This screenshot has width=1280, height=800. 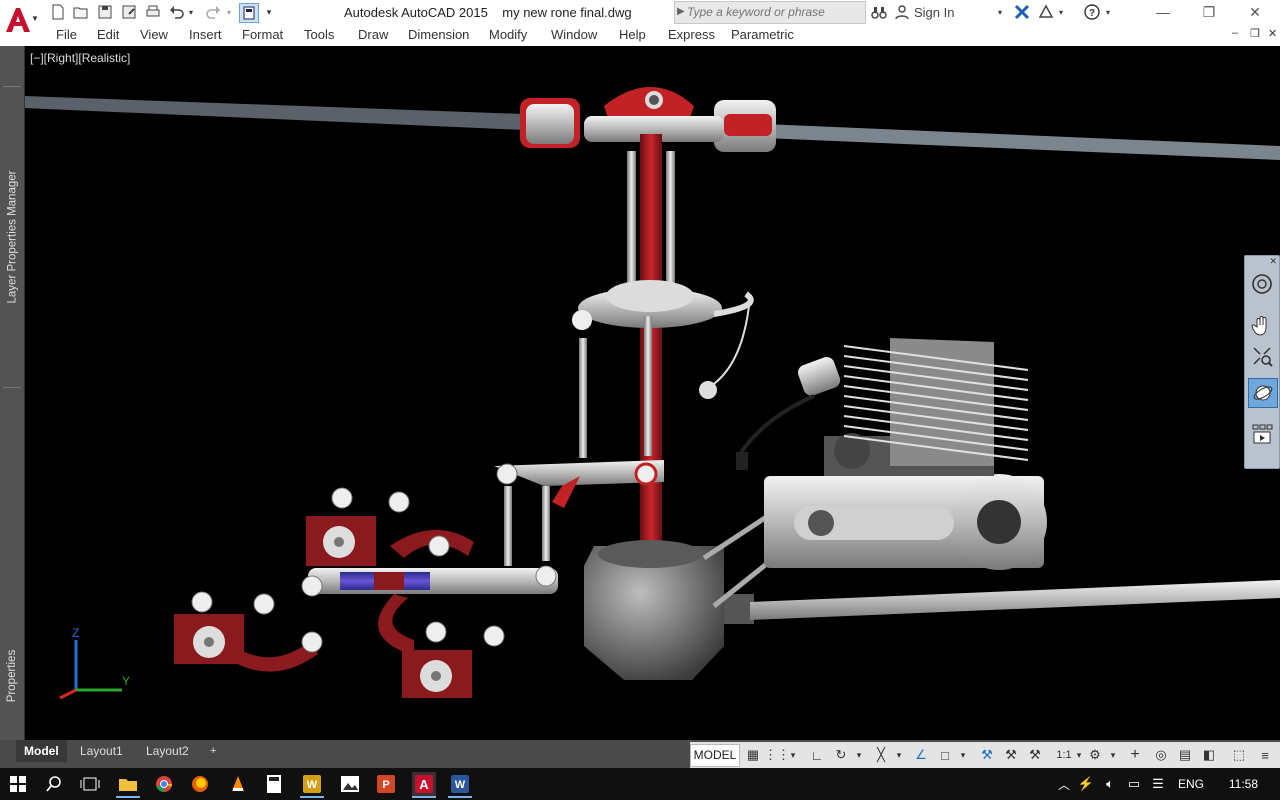 I want to click on workspace-switch-icon: ⚙, so click(x=1095, y=755).